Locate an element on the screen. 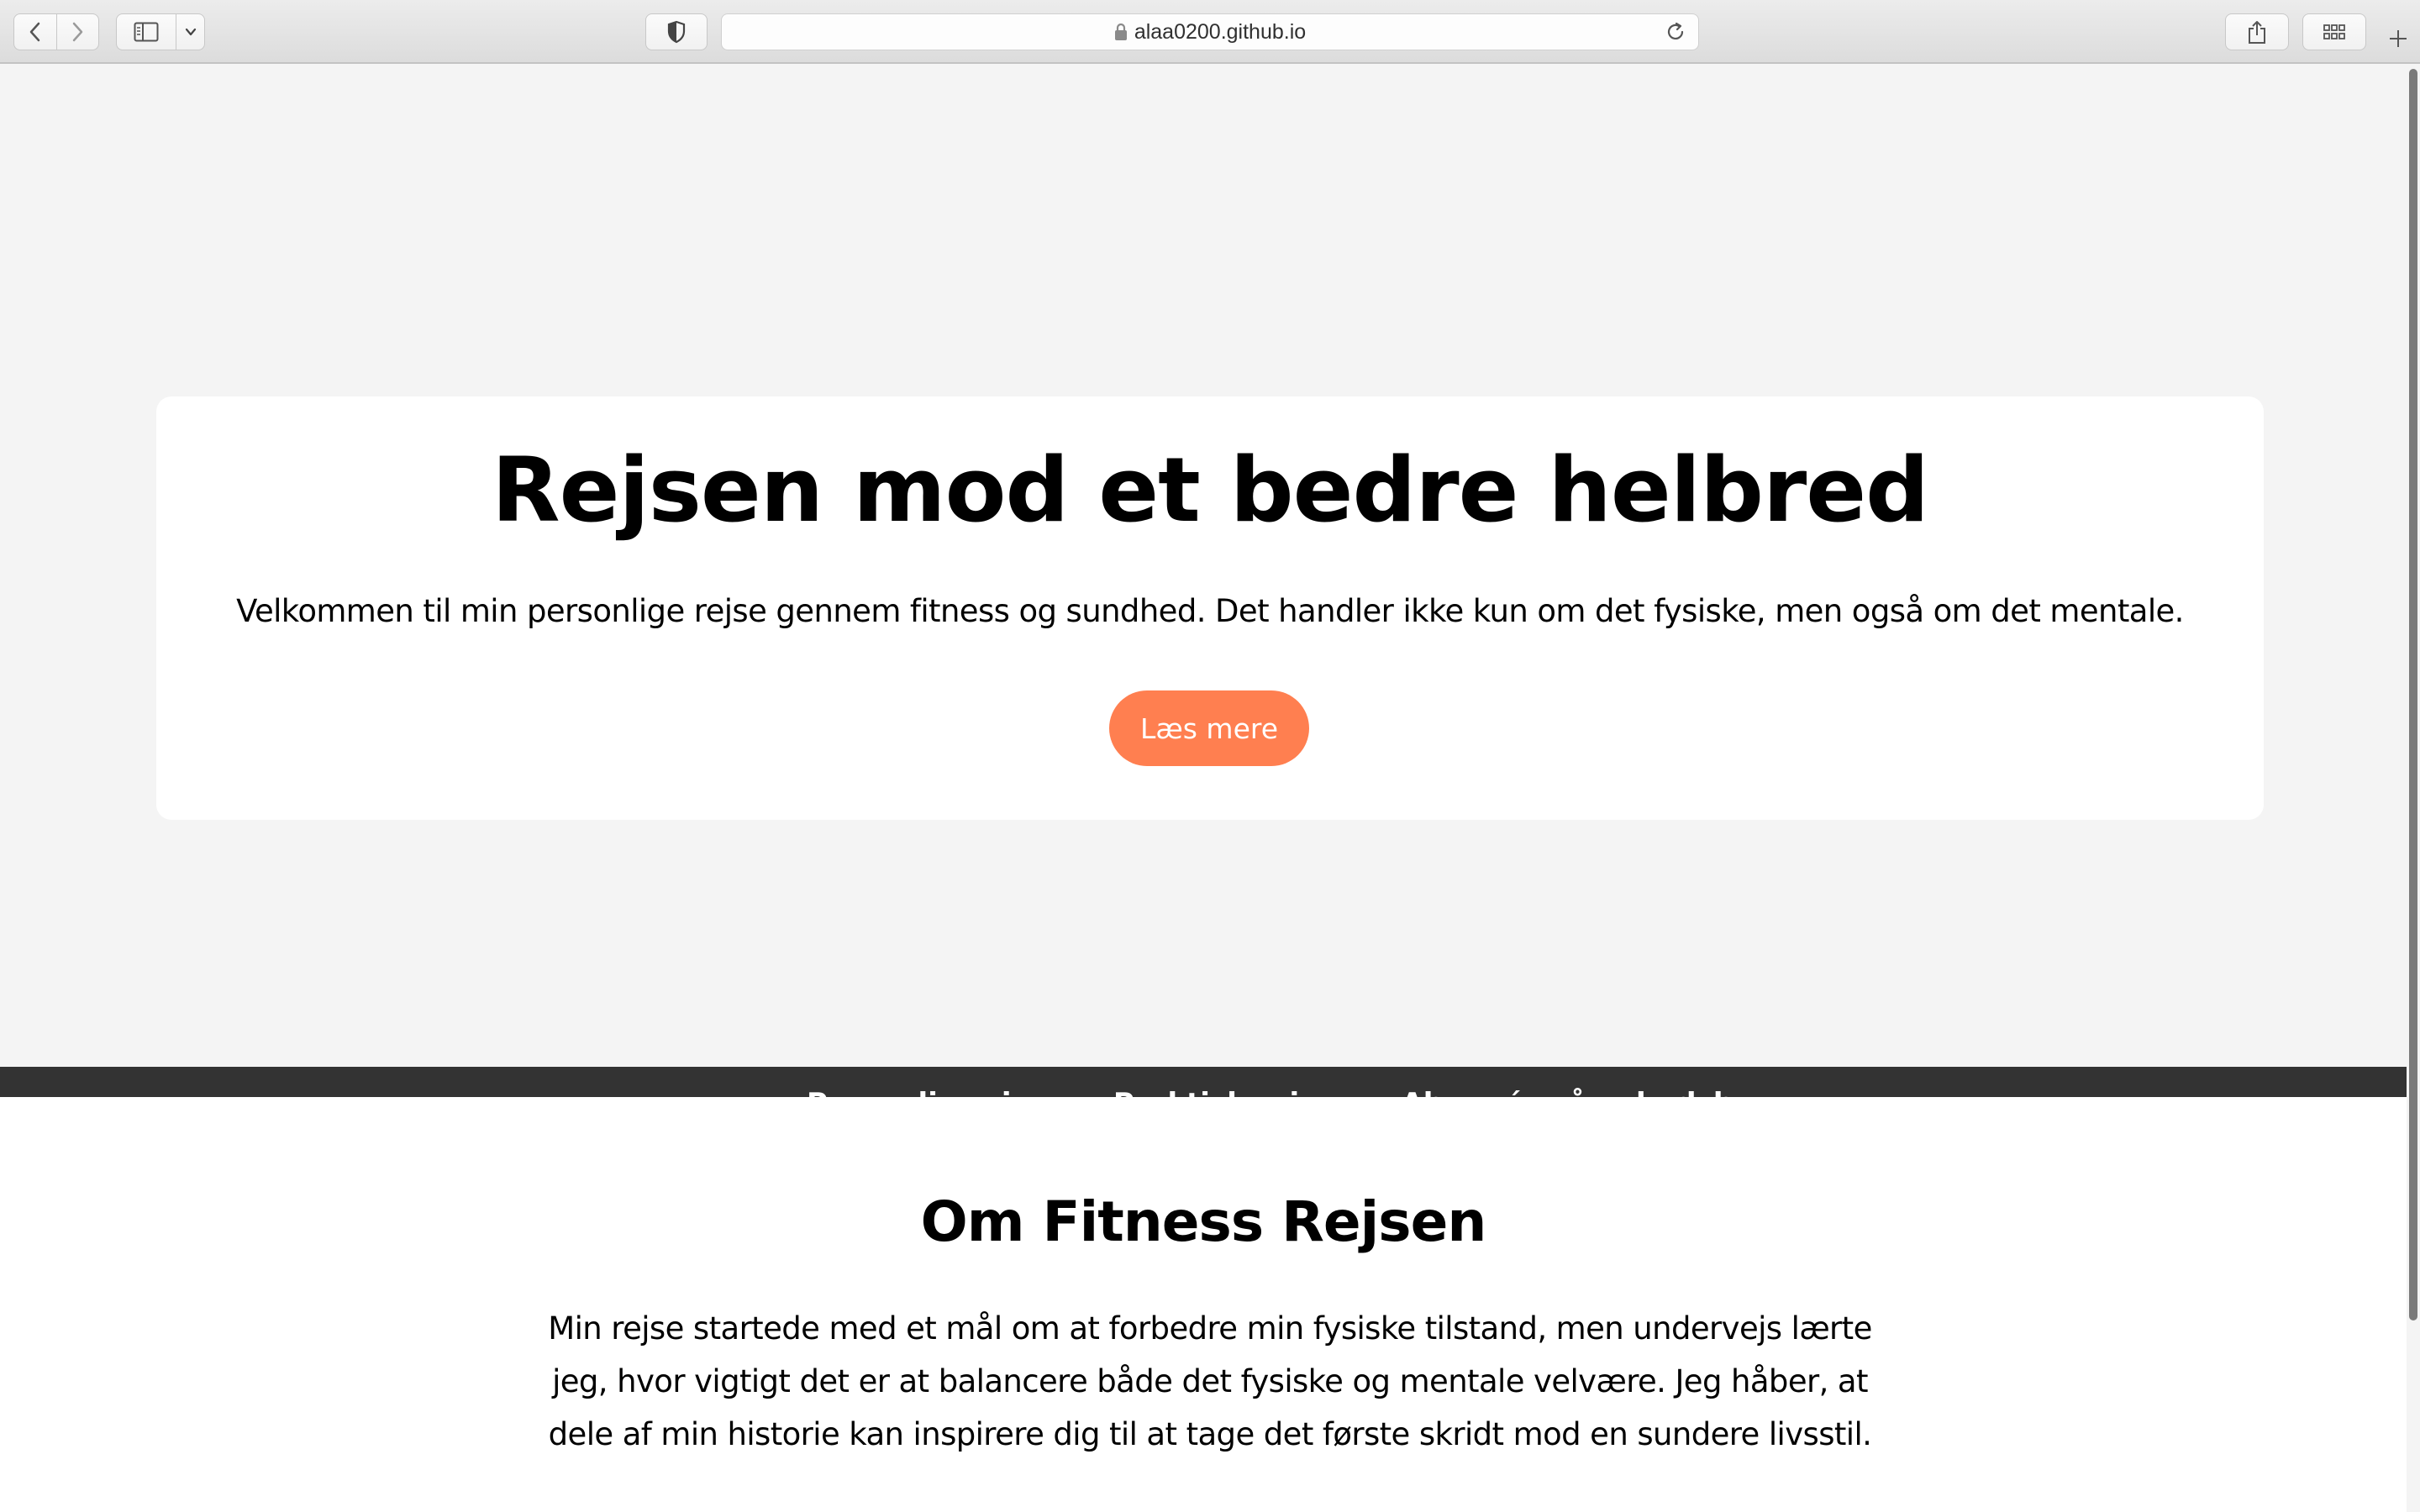  scrollbar-thumb is located at coordinates (2413, 694).